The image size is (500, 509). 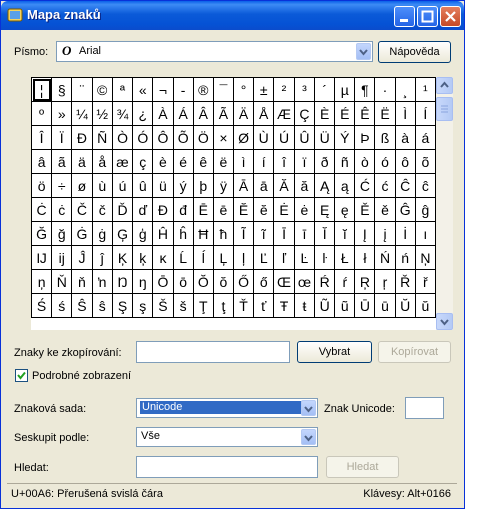 I want to click on char-cell: ã, so click(x=62, y=161).